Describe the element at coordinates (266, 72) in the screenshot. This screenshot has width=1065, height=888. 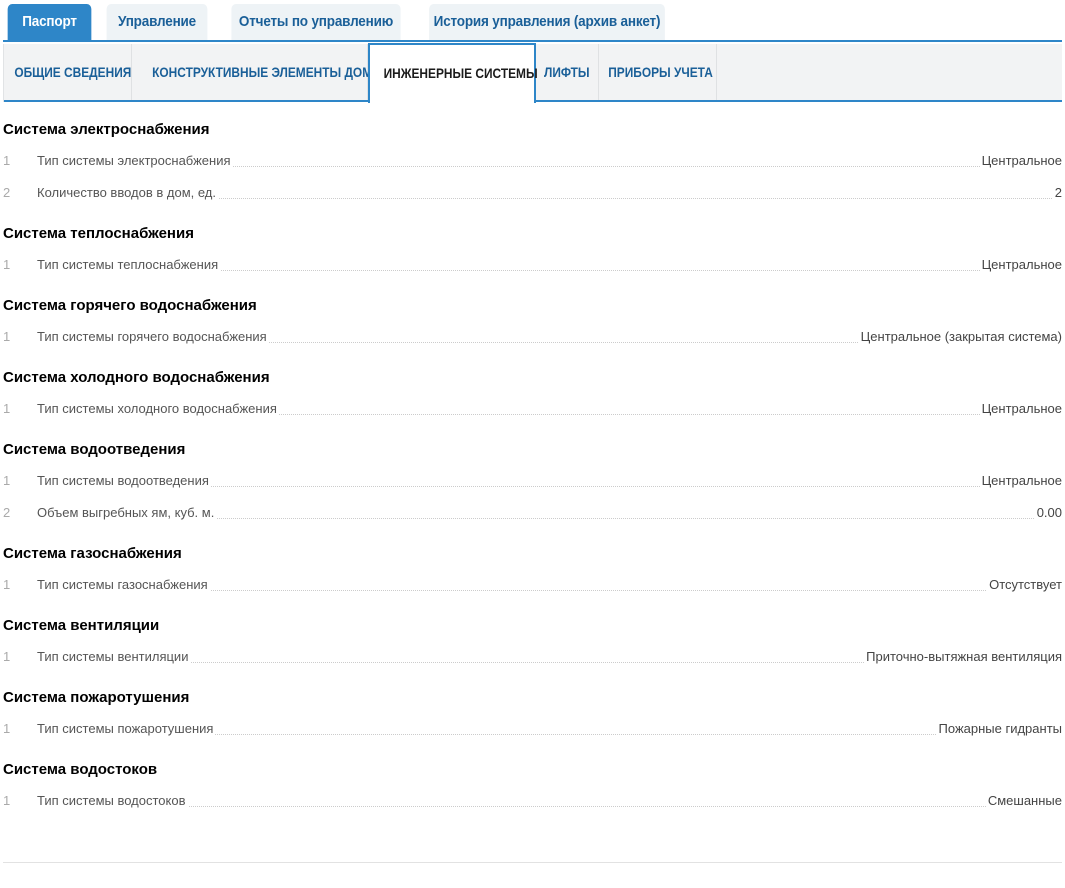
I see `subtab-label: КОНСТРУКТИВНЫЕ ЭЛЕМЕНТЫ ДОМА` at that location.